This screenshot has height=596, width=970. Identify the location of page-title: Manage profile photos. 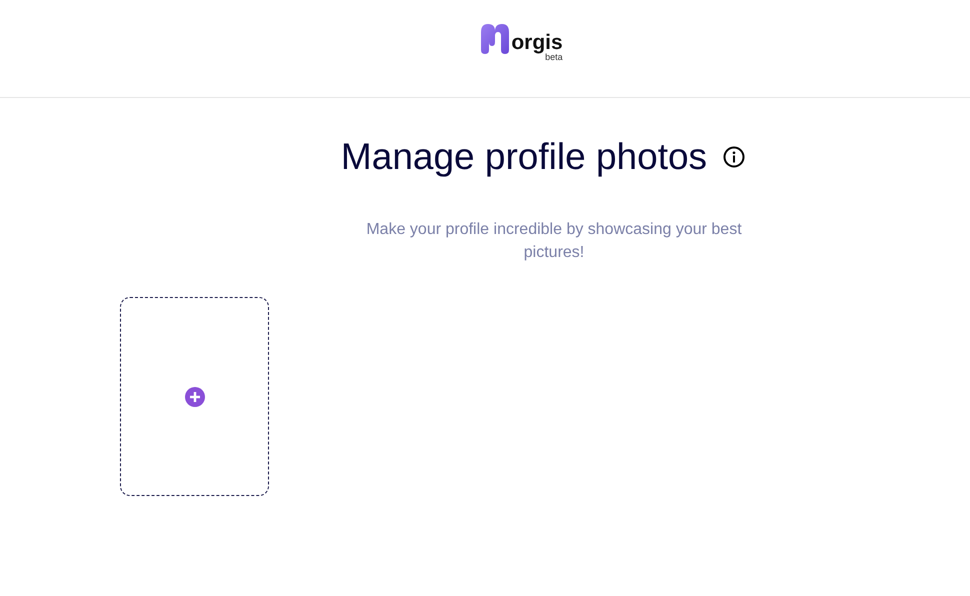
(524, 157).